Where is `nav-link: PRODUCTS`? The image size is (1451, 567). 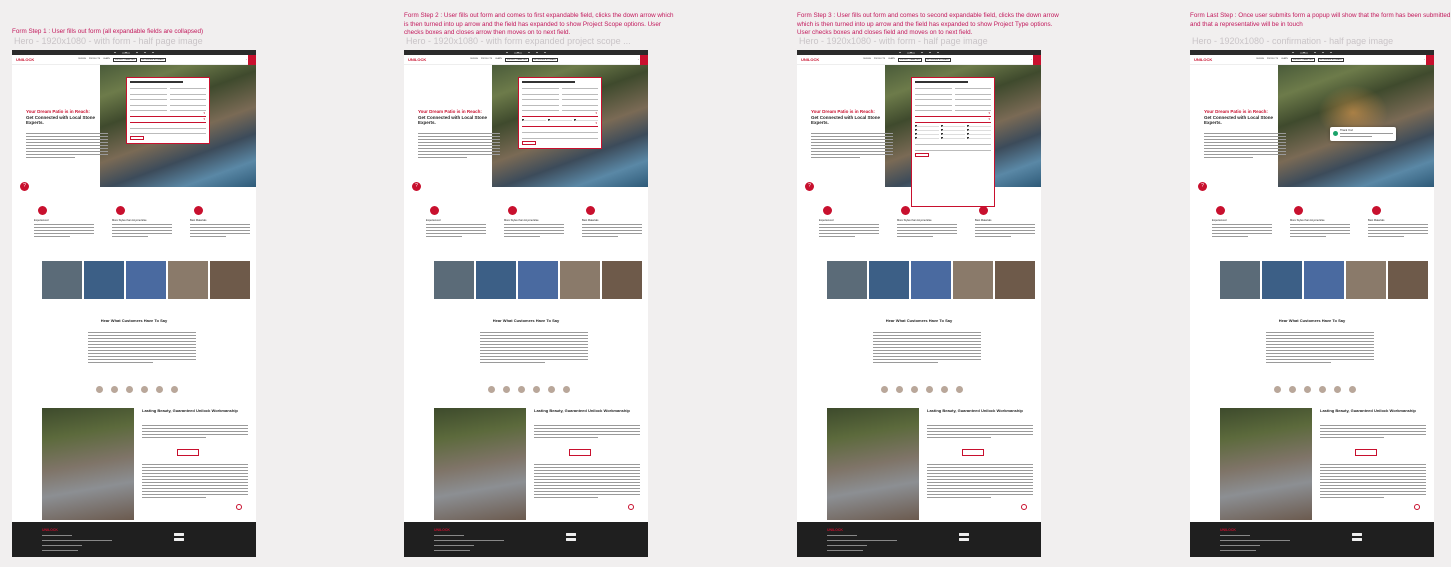
nav-link: PRODUCTS is located at coordinates (1272, 60).